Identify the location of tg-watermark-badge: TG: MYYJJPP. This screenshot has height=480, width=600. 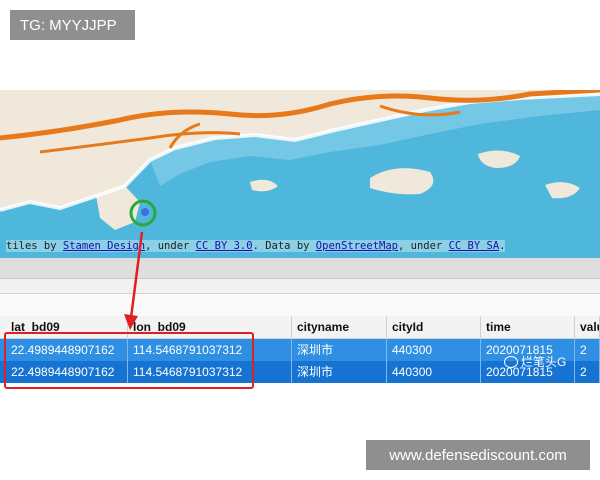
(72, 25).